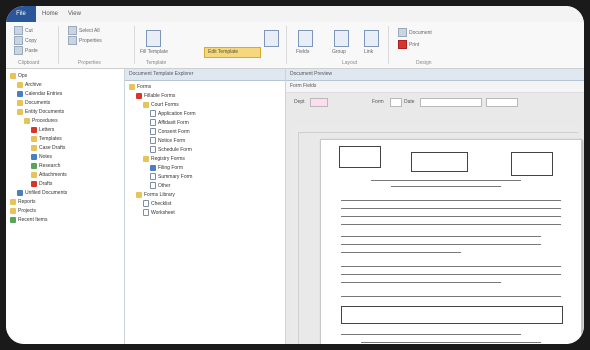  Describe the element at coordinates (205, 168) in the screenshot. I see `template-tree-item: Filing Form` at that location.